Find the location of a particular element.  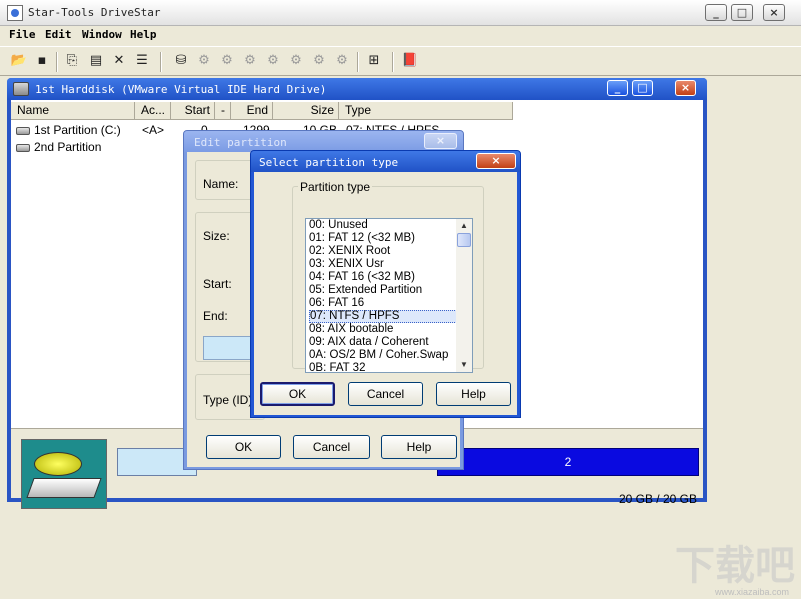

menu-help: Help is located at coordinates (143, 34).